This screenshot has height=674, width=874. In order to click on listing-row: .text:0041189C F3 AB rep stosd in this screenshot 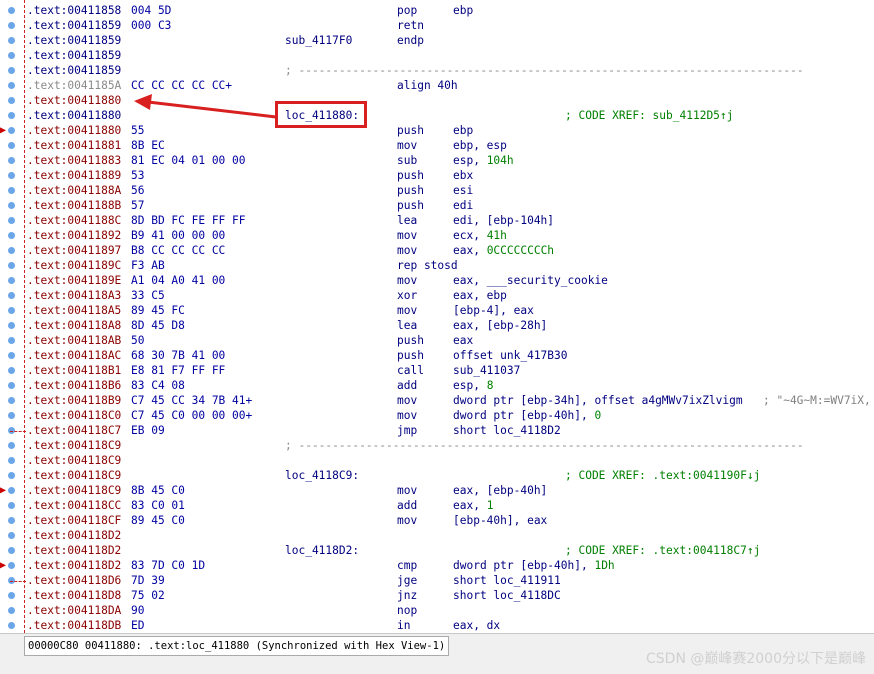, I will do `click(450, 265)`.